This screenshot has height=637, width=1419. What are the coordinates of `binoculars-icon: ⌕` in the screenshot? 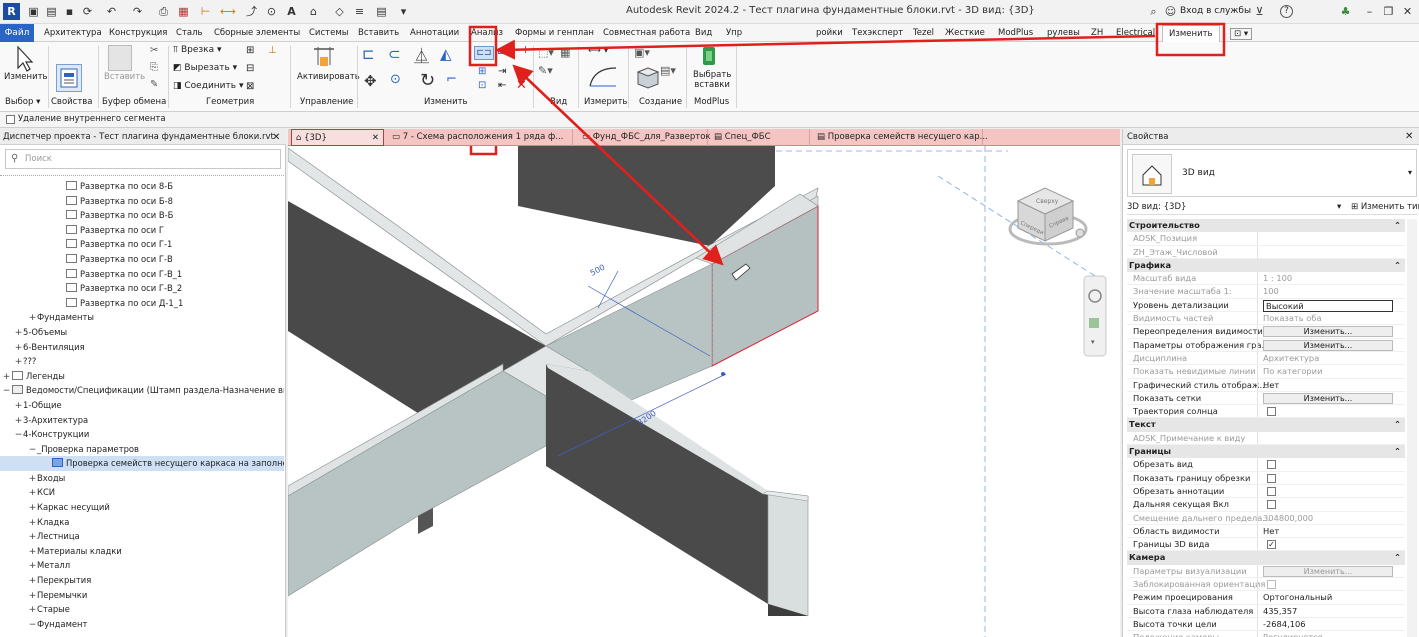 It's located at (1153, 11).